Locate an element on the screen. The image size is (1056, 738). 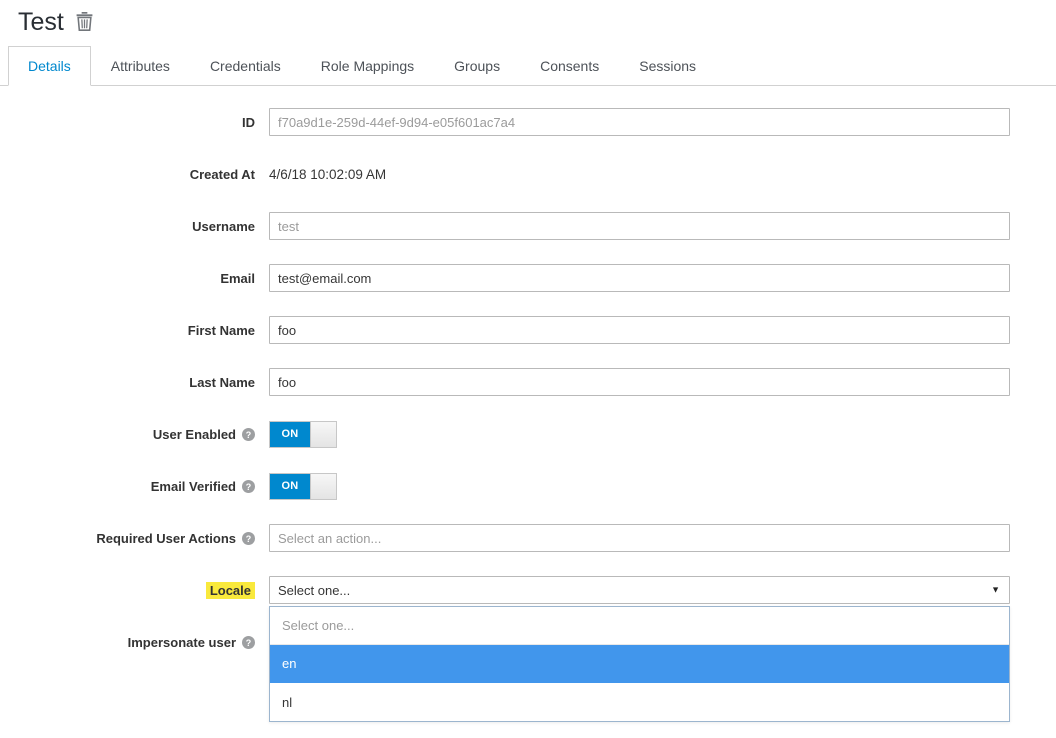
first-name-field is located at coordinates (639, 330).